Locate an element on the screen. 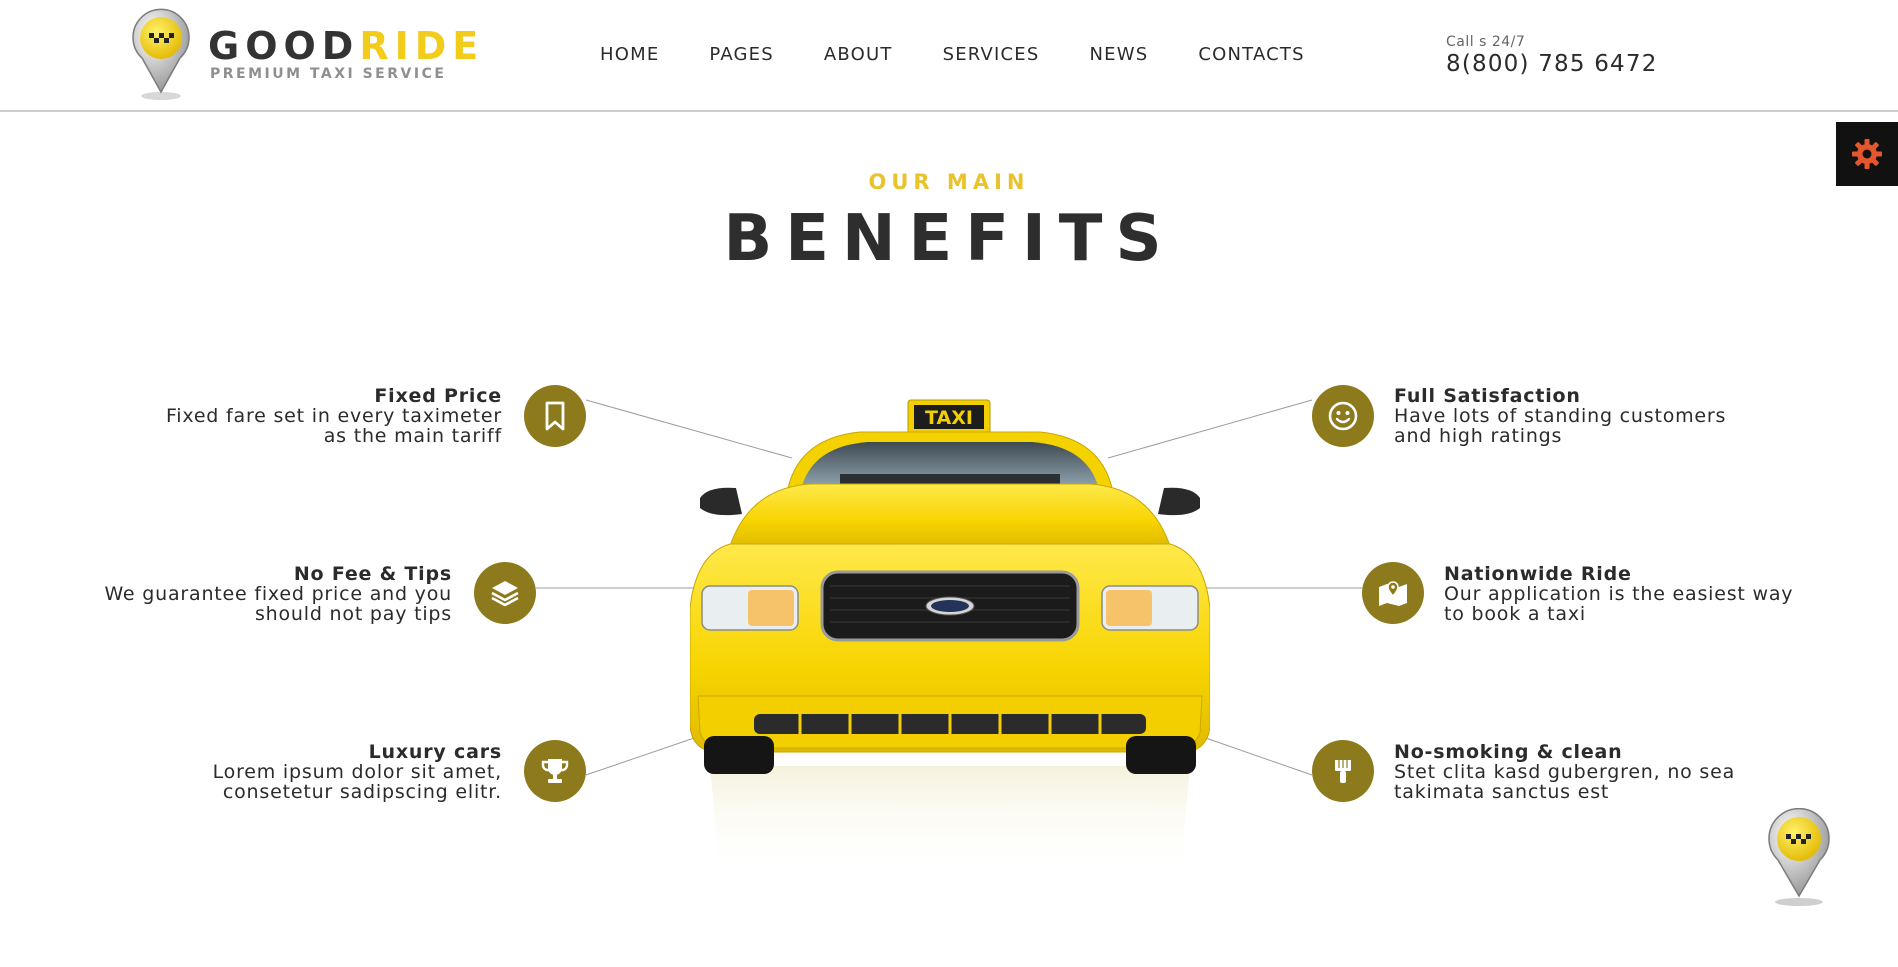 This screenshot has width=1898, height=967. benefit-text-line: Lorem ipsum dolor sit amet, is located at coordinates (357, 772).